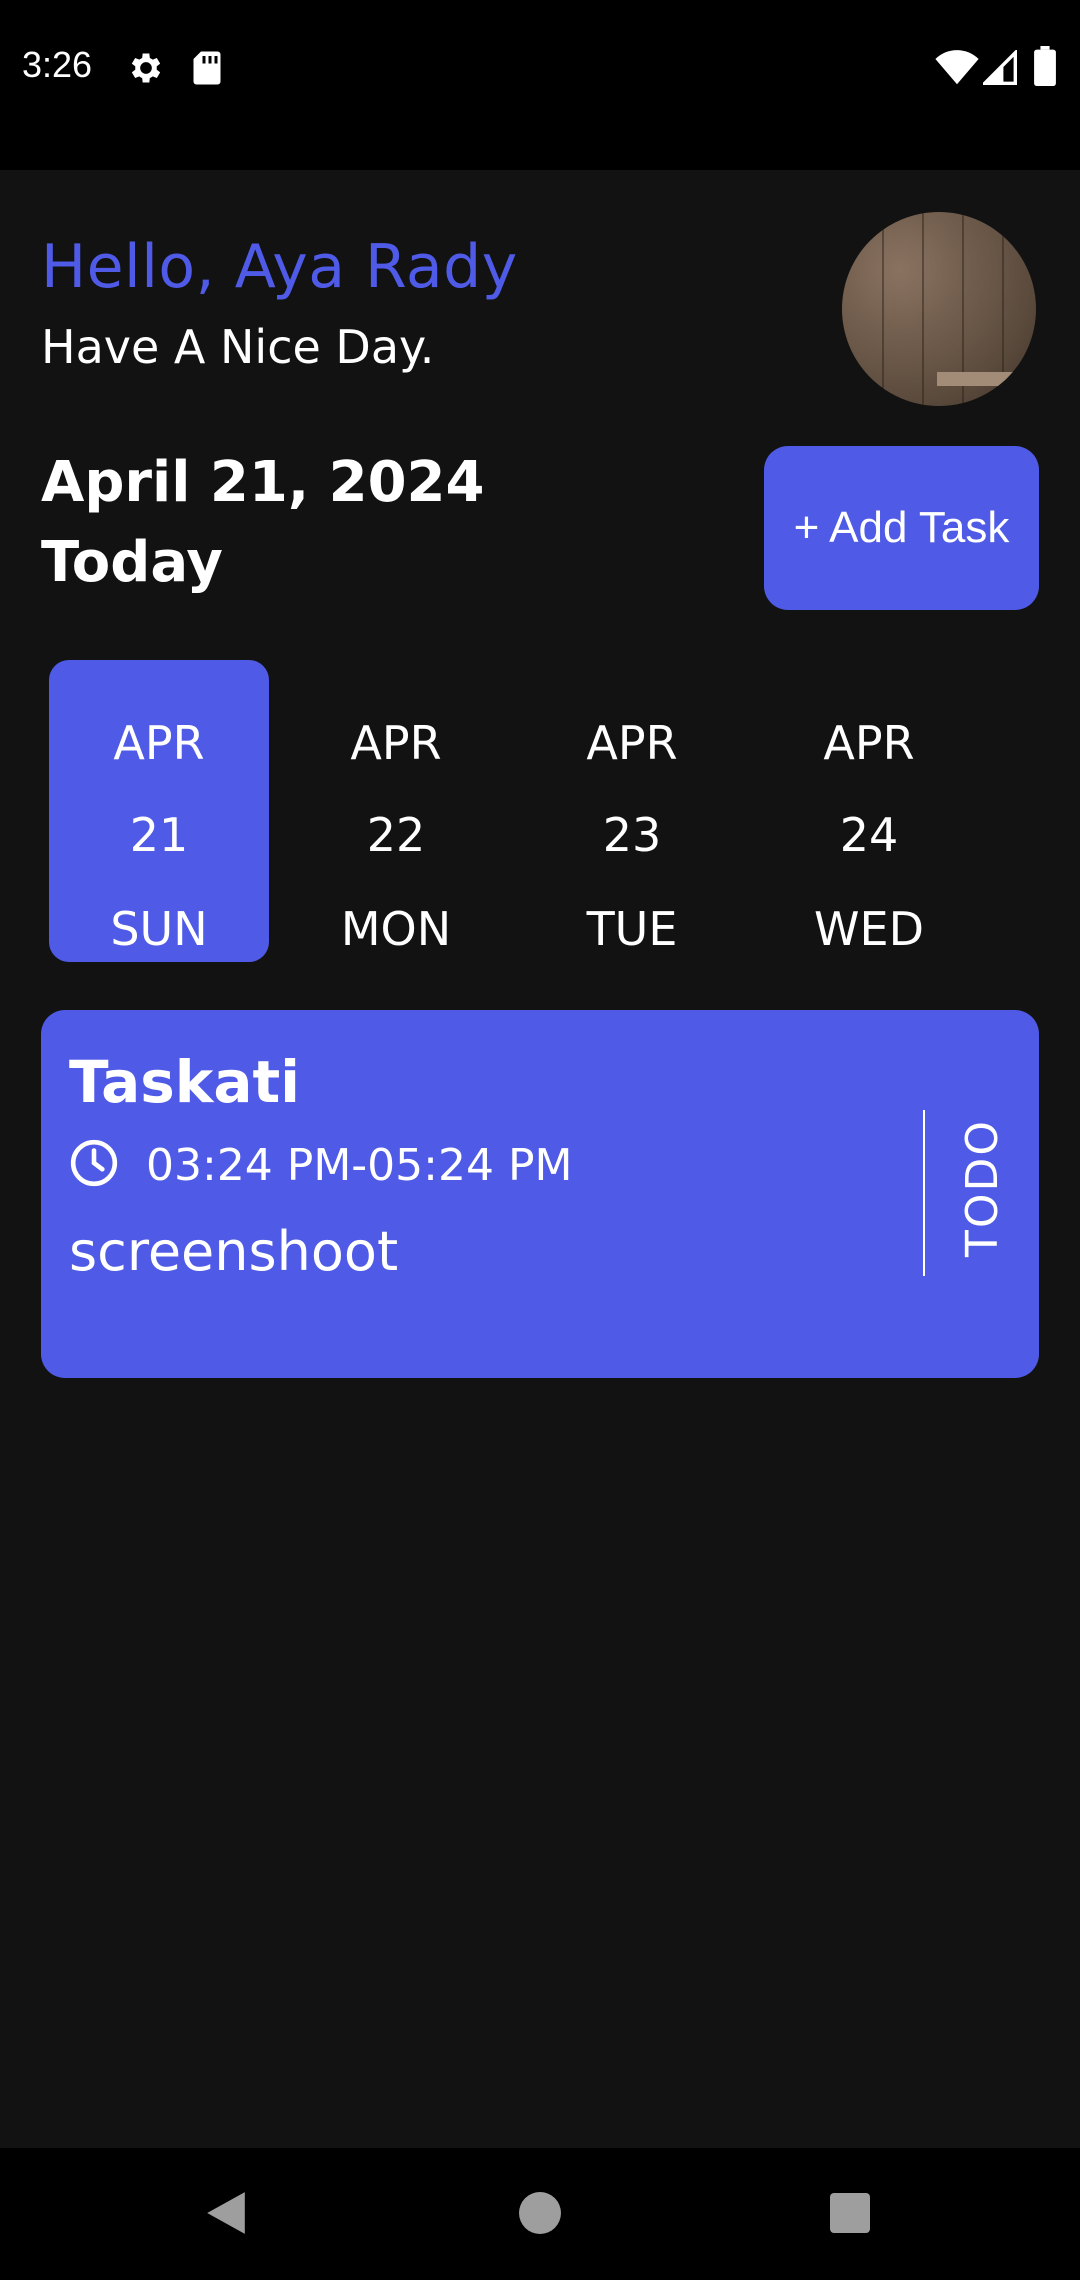  What do you see at coordinates (146, 68) in the screenshot?
I see `gear-icon` at bounding box center [146, 68].